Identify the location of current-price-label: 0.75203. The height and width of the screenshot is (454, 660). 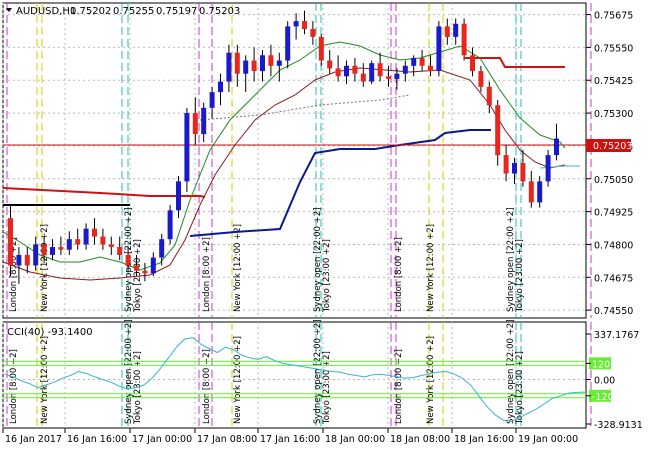
(612, 146).